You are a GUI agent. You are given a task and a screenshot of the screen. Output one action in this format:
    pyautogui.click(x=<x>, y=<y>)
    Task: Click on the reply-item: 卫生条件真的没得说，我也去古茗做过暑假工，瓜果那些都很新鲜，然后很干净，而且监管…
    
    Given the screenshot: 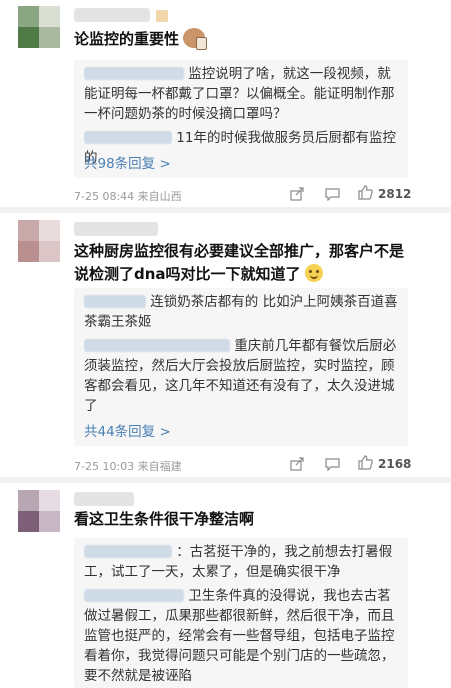 What is the action you would take?
    pyautogui.click(x=244, y=636)
    